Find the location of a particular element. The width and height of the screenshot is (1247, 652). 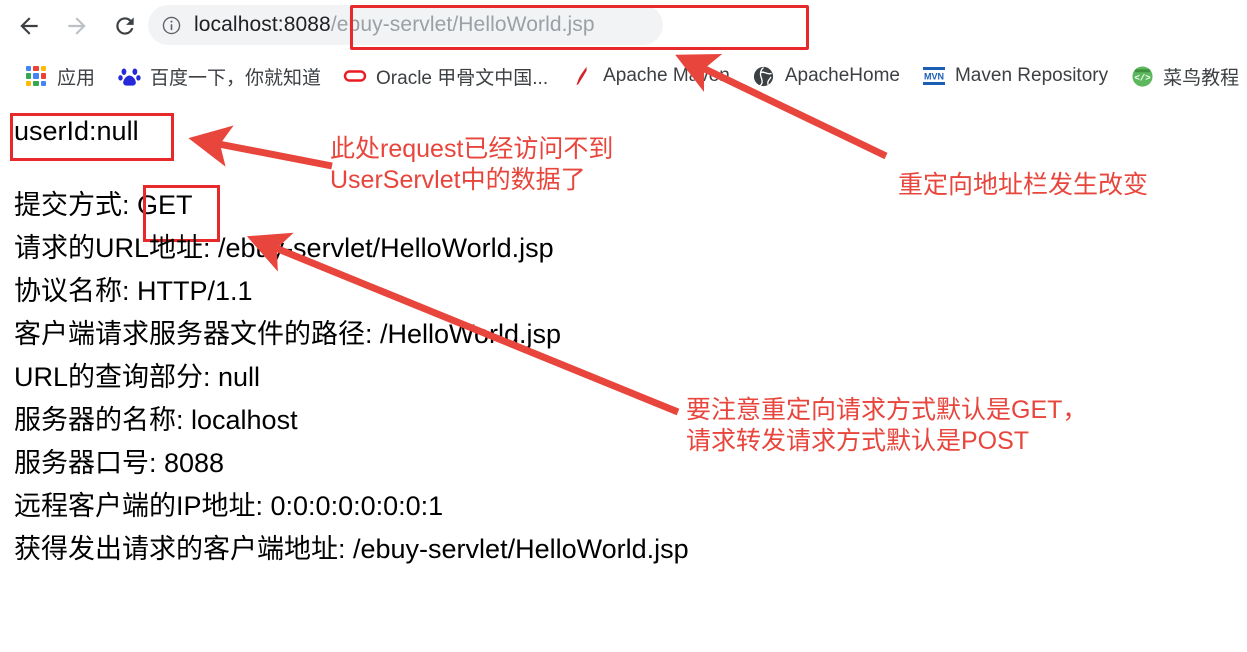

globe-icon is located at coordinates (764, 76).